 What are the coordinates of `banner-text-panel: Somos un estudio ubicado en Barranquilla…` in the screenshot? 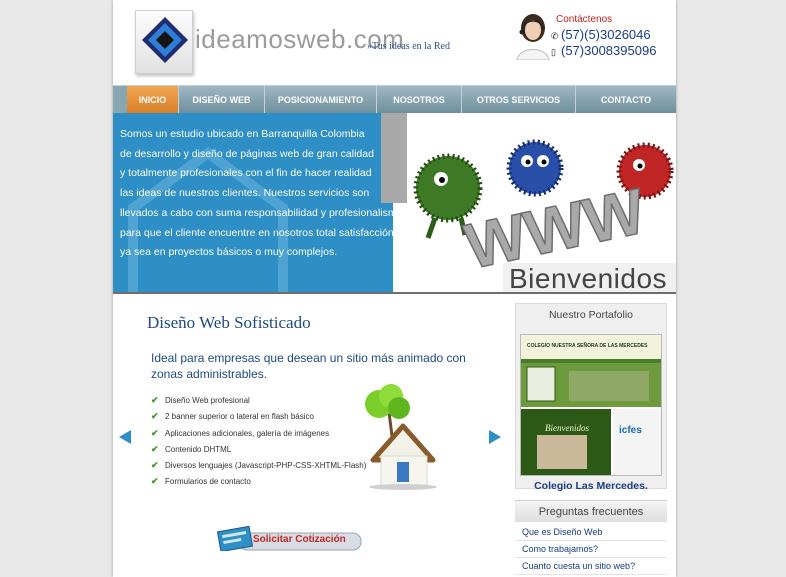 It's located at (253, 202).